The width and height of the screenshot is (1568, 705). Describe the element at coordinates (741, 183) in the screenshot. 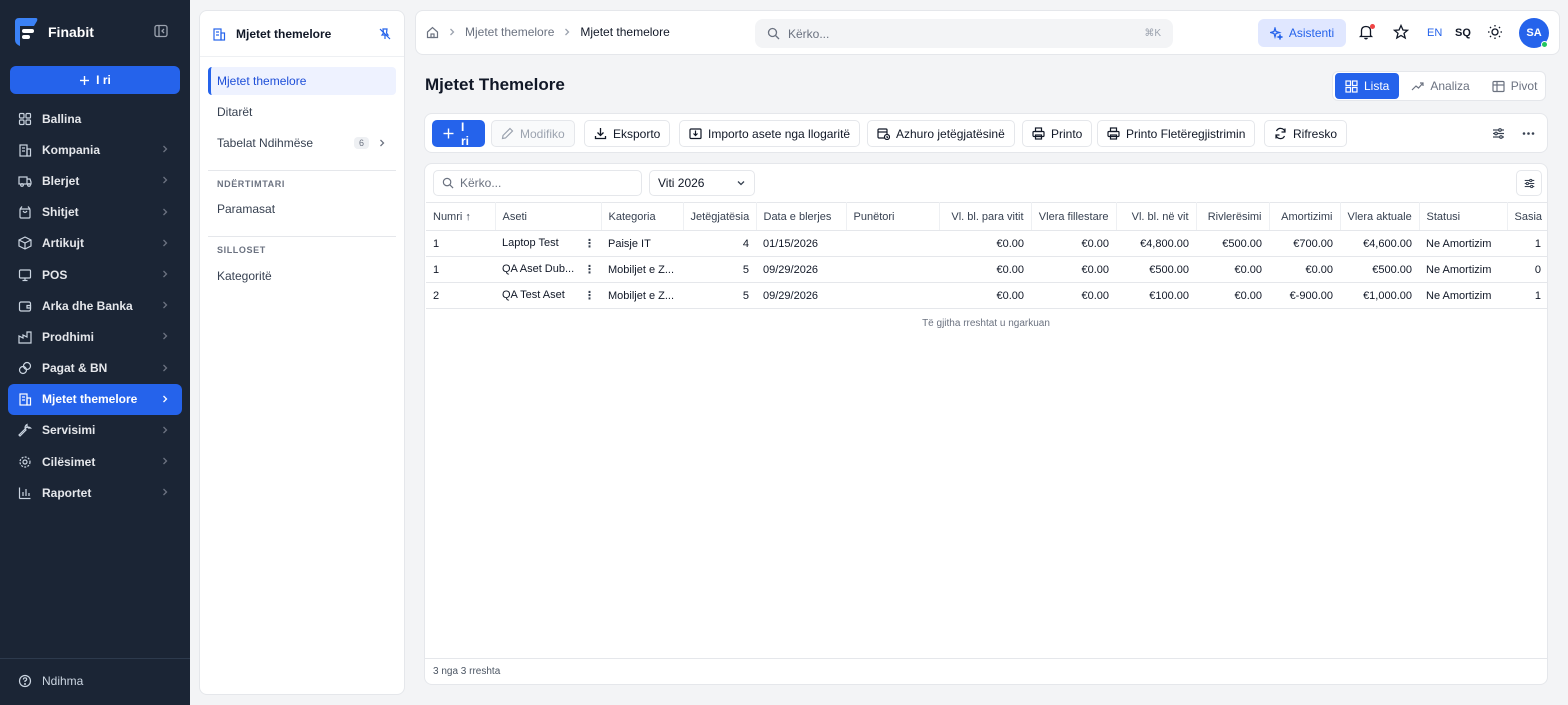

I see `chevron-down-icon` at that location.